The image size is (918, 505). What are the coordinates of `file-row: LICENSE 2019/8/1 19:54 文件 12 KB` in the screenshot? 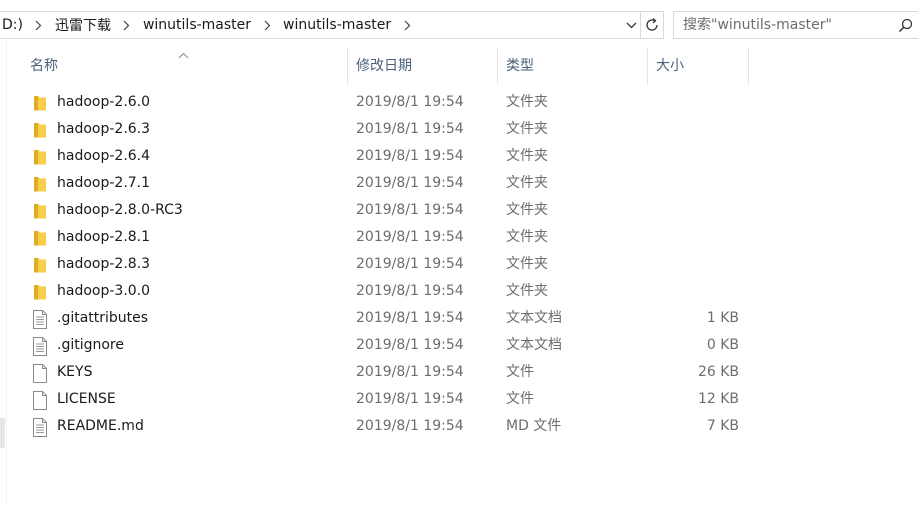 It's located at (459, 399).